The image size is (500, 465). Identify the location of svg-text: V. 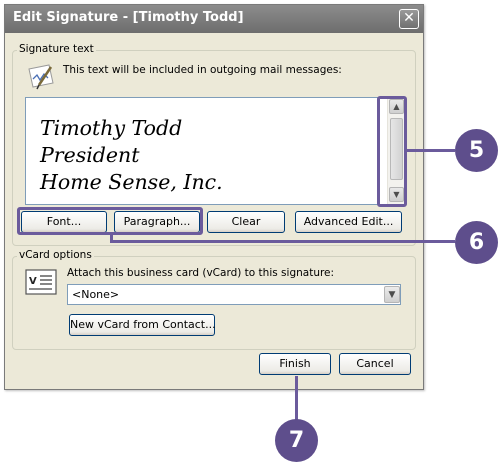
(33, 281).